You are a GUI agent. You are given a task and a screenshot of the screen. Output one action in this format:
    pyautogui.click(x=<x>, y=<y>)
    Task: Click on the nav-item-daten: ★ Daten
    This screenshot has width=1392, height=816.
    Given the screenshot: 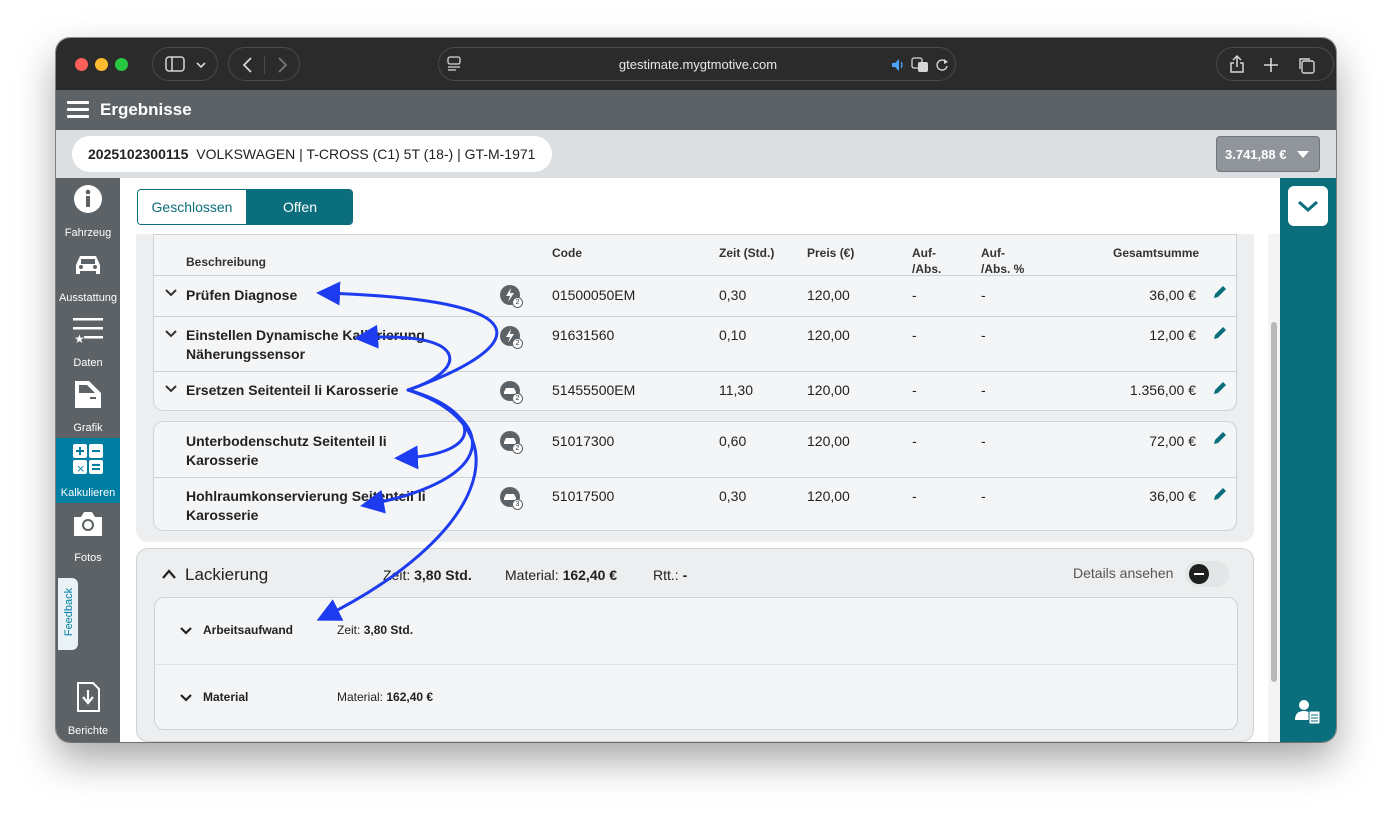 What is the action you would take?
    pyautogui.click(x=88, y=340)
    